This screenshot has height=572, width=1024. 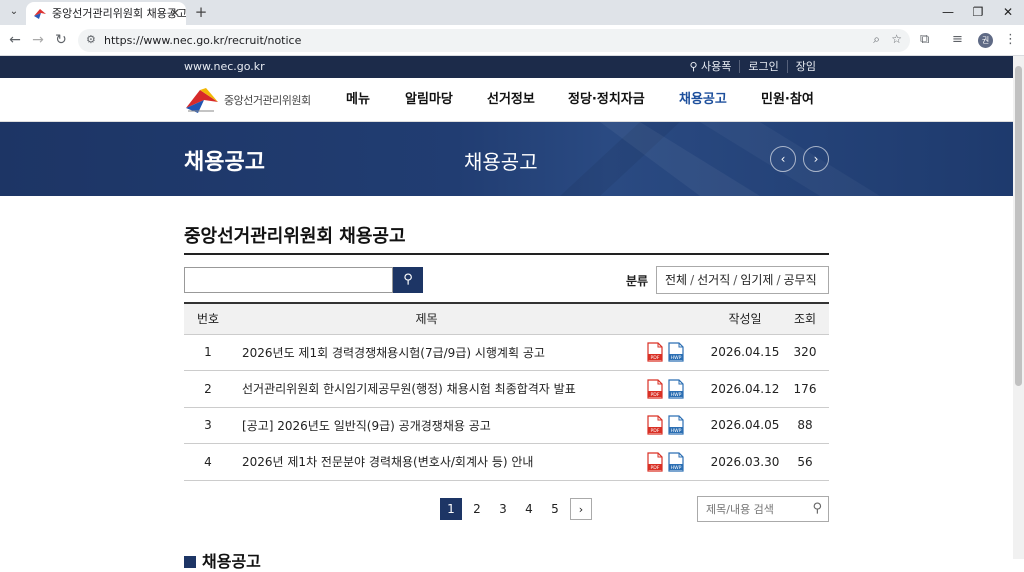 I want to click on zoom-icon: ⌕, so click(x=876, y=39).